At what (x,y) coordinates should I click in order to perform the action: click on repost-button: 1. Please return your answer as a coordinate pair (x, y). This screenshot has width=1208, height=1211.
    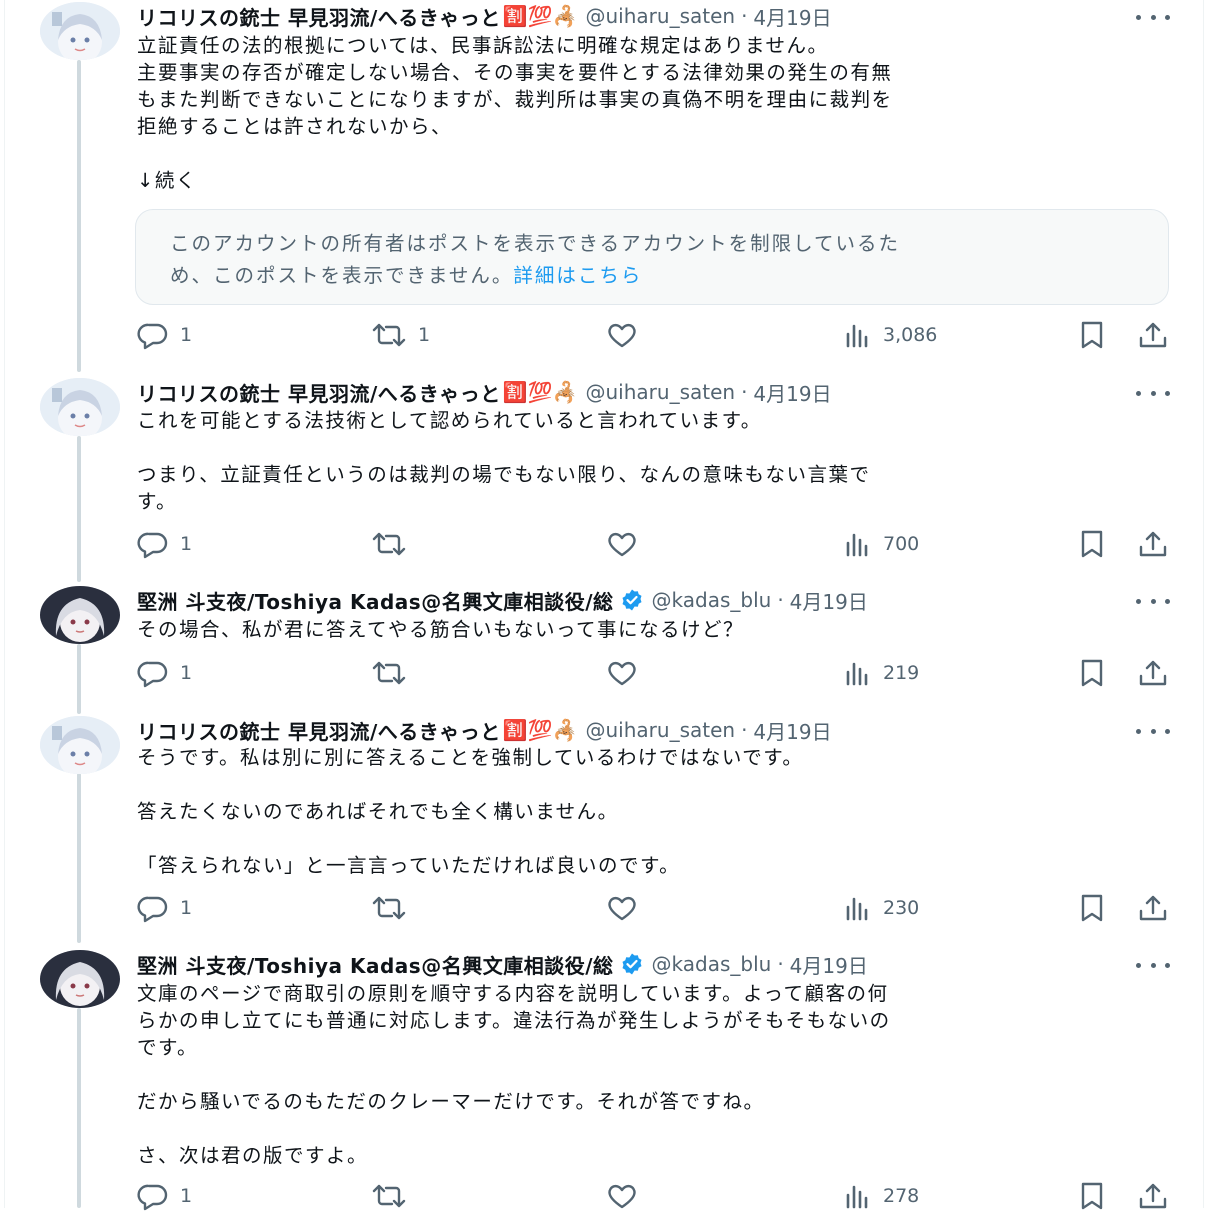
    Looking at the image, I should click on (400, 335).